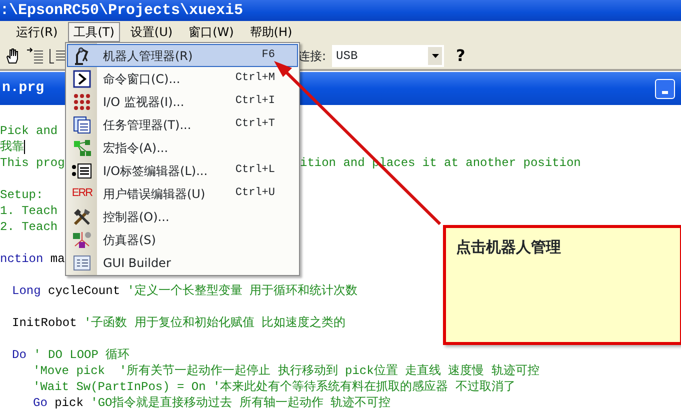 The image size is (681, 414). What do you see at coordinates (82, 101) in the screenshot?
I see `dot-grid-icon` at bounding box center [82, 101].